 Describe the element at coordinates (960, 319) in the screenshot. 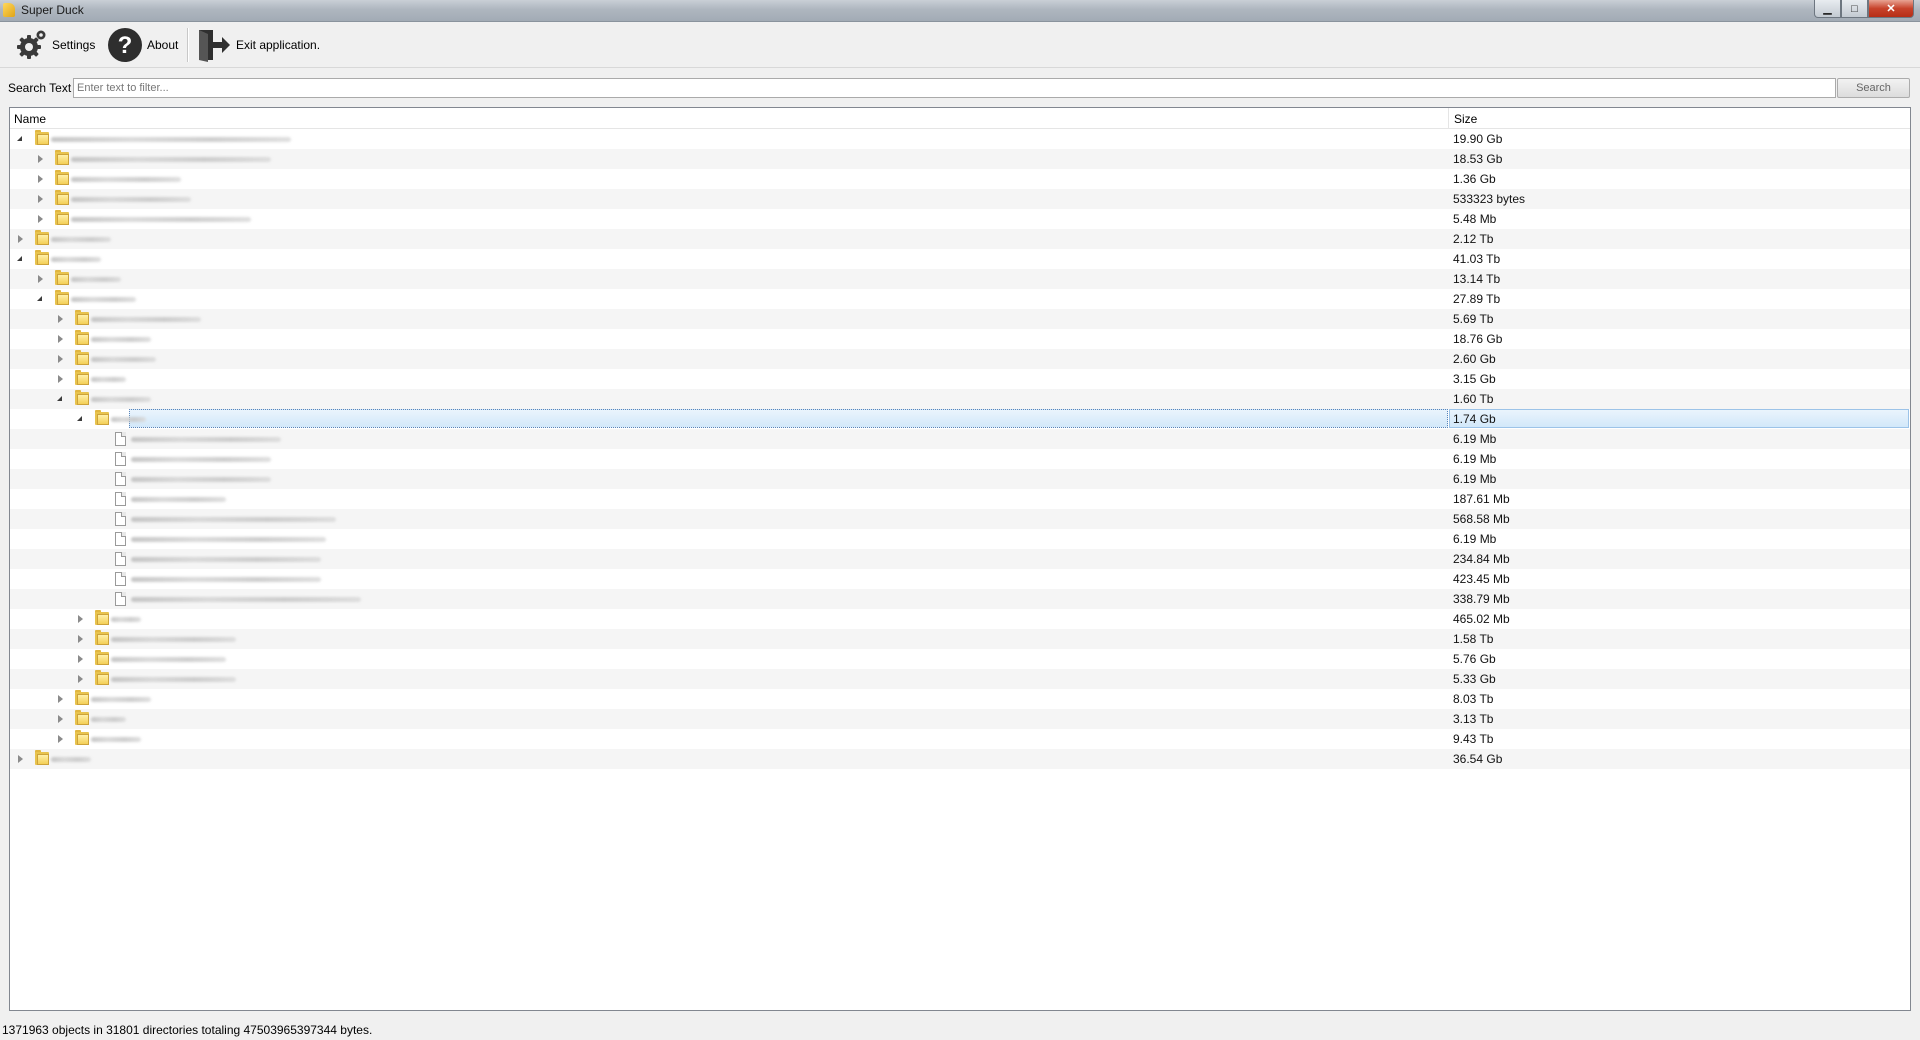

I see `tree-row-folder: 5.69 Tb` at that location.